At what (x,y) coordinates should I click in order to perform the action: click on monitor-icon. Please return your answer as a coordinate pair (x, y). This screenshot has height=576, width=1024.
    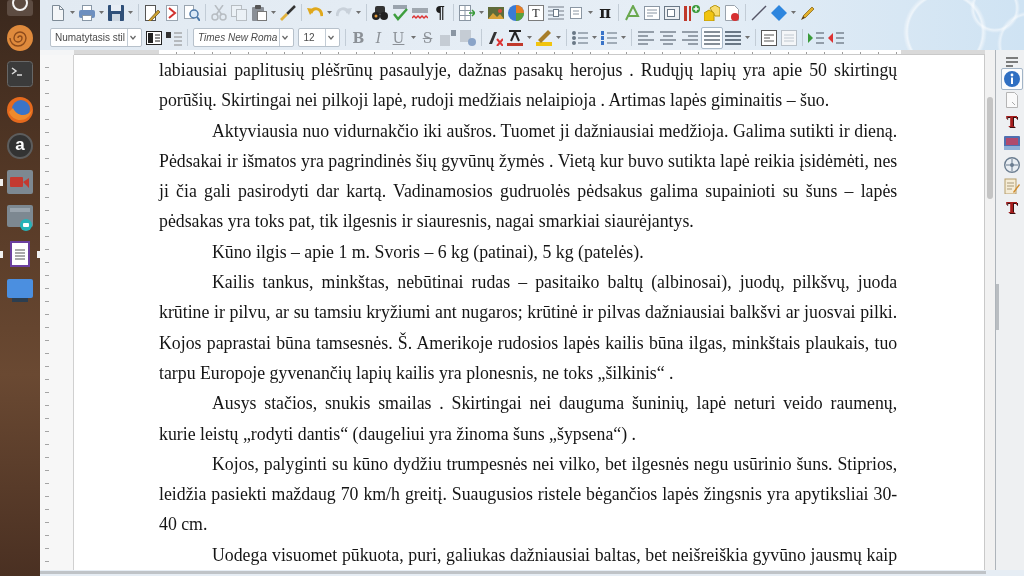
    Looking at the image, I should click on (20, 290).